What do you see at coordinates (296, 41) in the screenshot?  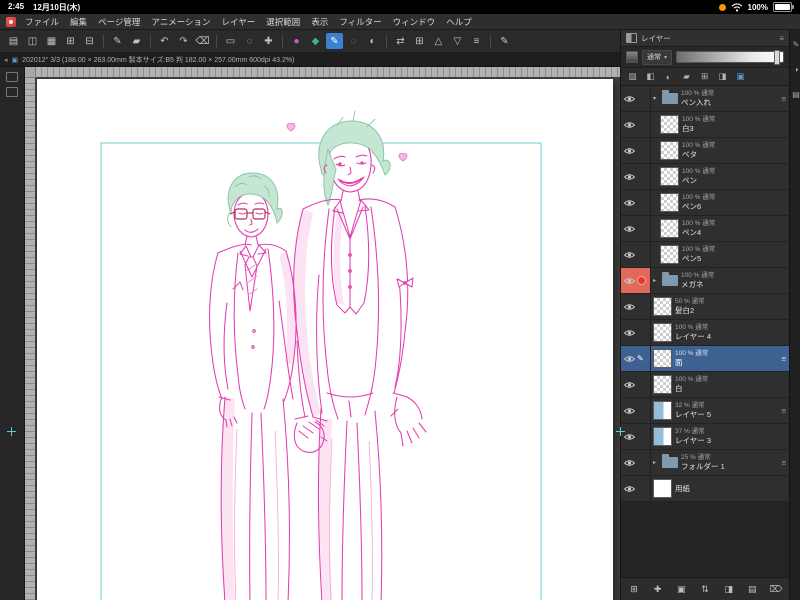 I see `fill-tool-icon: ●` at bounding box center [296, 41].